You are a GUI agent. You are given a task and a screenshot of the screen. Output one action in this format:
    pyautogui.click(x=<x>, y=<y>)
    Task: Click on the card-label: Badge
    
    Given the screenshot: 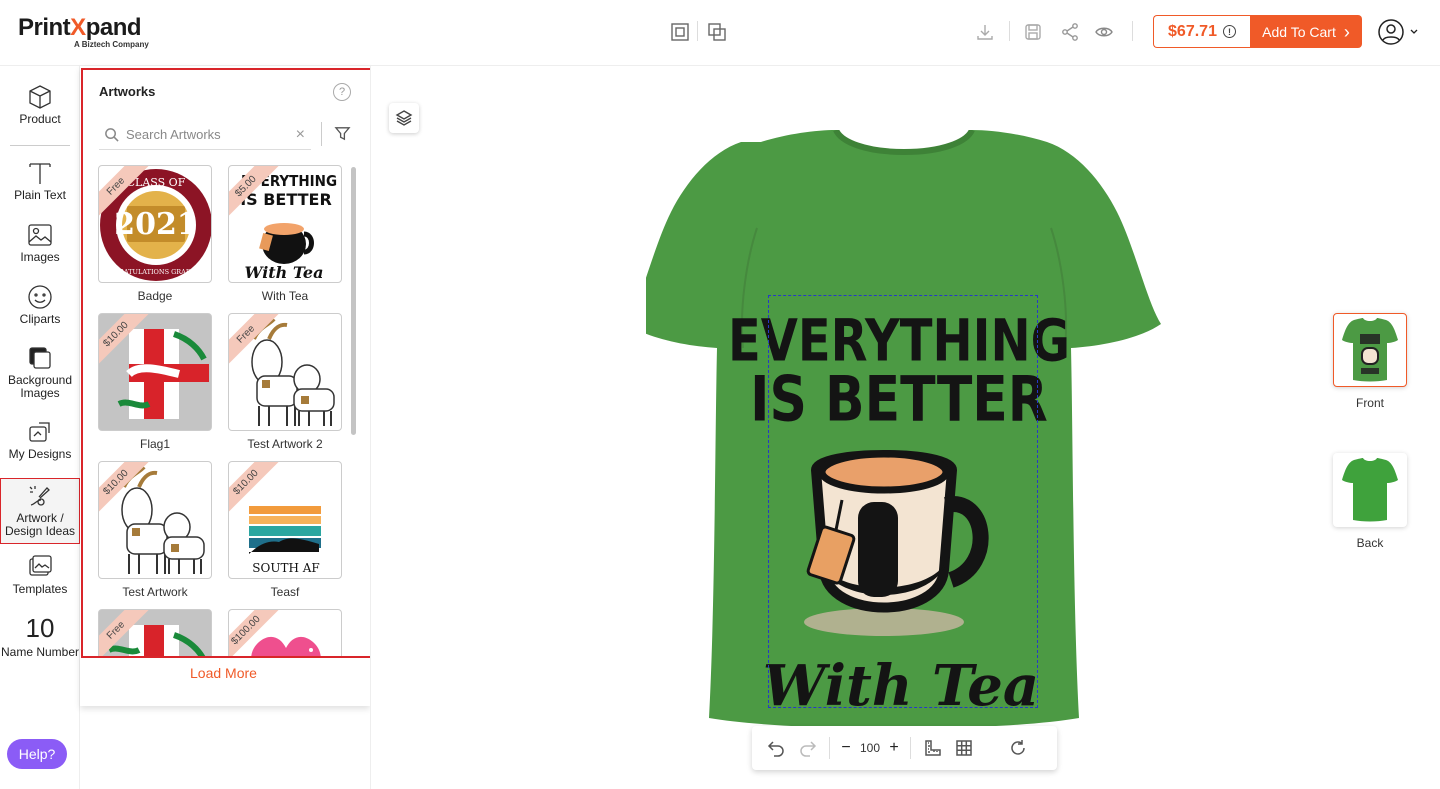 What is the action you would take?
    pyautogui.click(x=155, y=296)
    